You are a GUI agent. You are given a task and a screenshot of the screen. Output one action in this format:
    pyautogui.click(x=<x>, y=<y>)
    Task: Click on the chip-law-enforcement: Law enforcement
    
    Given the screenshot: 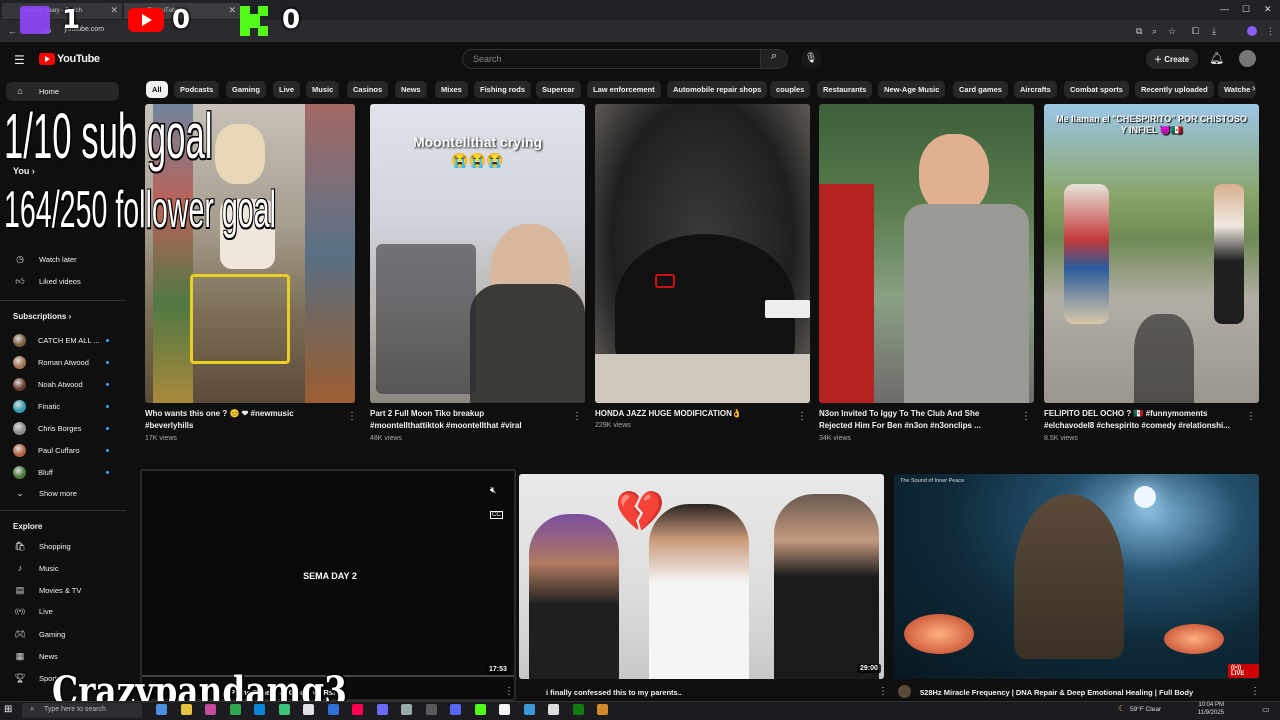 What is the action you would take?
    pyautogui.click(x=624, y=89)
    